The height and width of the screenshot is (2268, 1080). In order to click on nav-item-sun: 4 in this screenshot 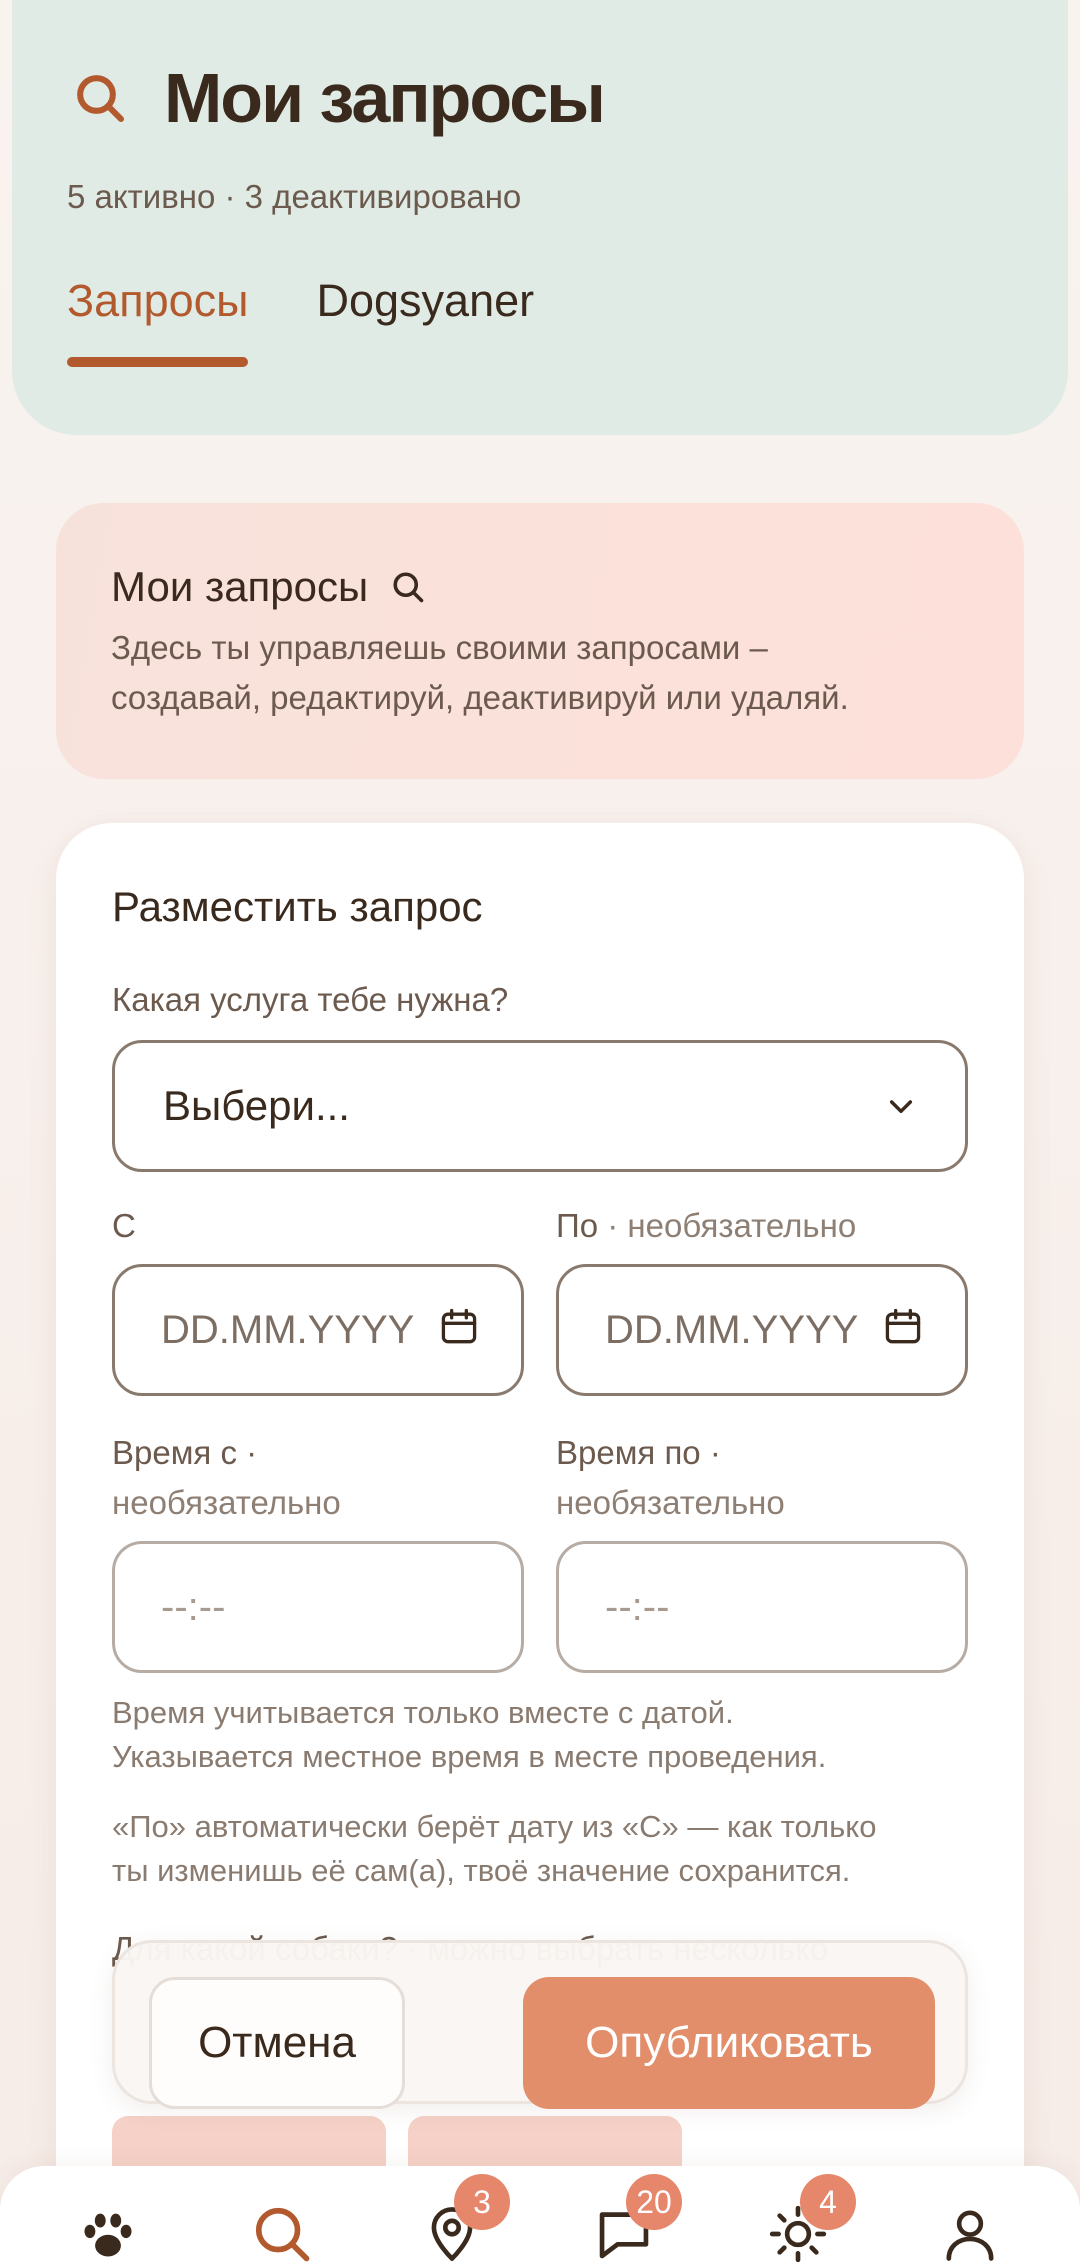, I will do `click(807, 2221)`.